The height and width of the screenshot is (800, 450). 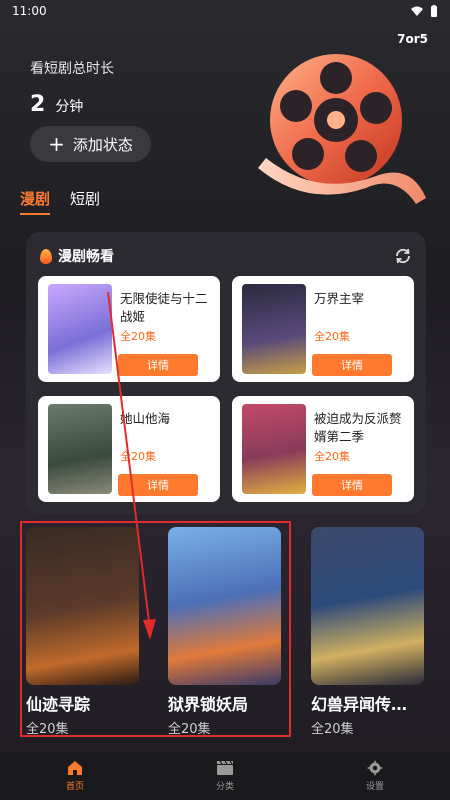 What do you see at coordinates (403, 256) in the screenshot?
I see `refresh-icon` at bounding box center [403, 256].